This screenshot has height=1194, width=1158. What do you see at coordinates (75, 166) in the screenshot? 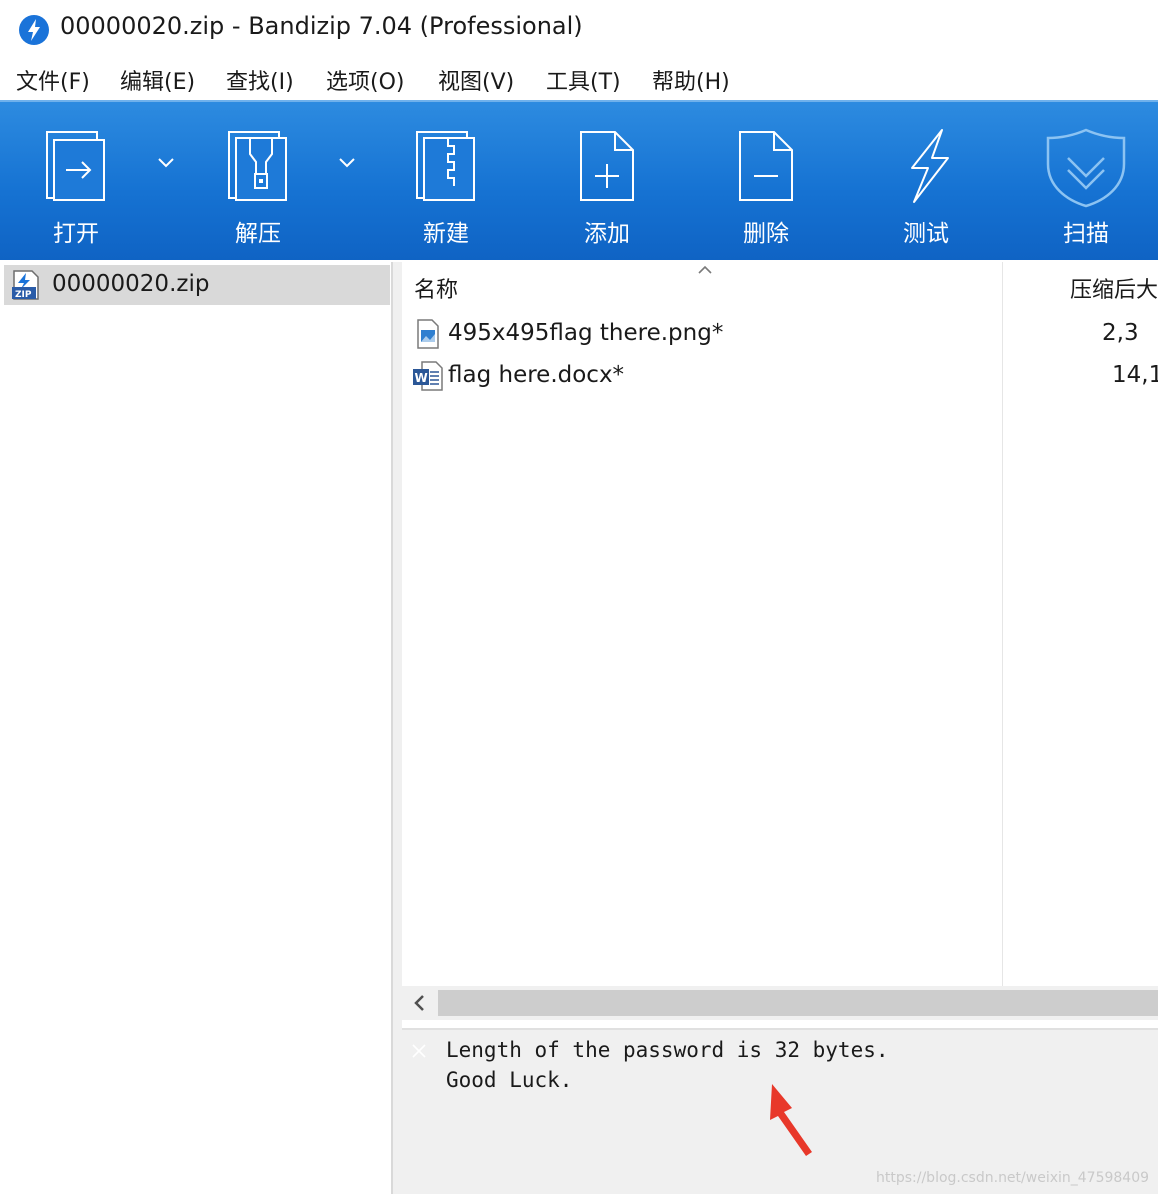
I see `open-file-icon` at bounding box center [75, 166].